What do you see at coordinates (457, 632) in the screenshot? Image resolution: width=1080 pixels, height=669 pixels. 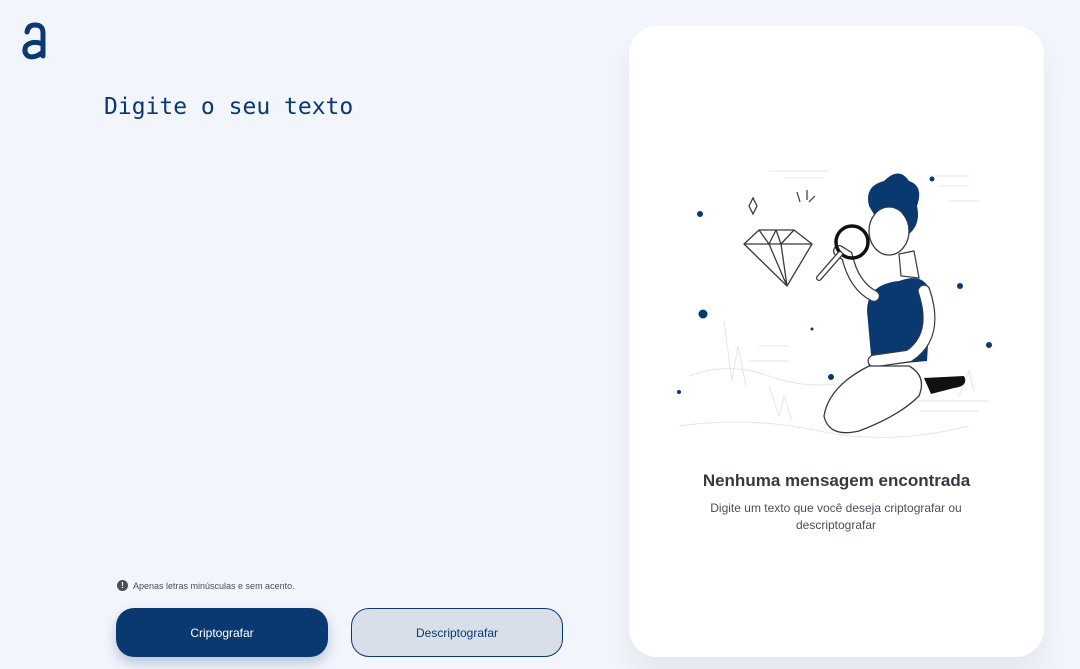 I see `decrypt-button: Descriptografar` at bounding box center [457, 632].